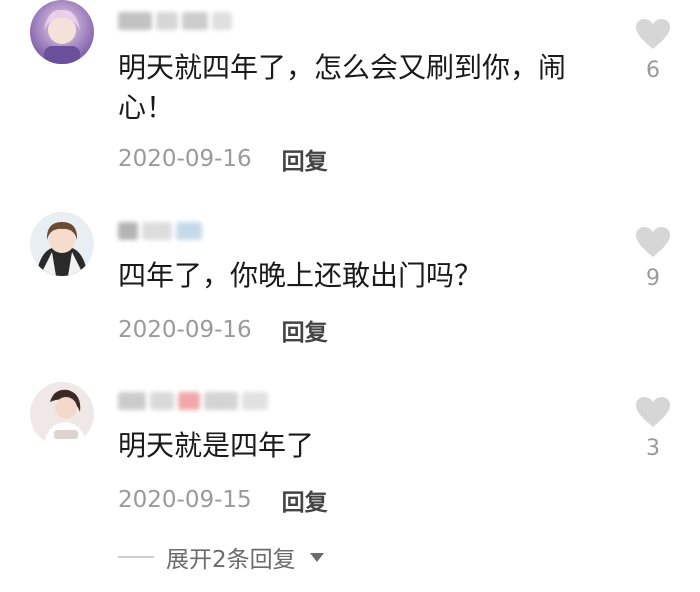 Image resolution: width=700 pixels, height=592 pixels. I want to click on comment-text: 明天就是四年了, so click(216, 445).